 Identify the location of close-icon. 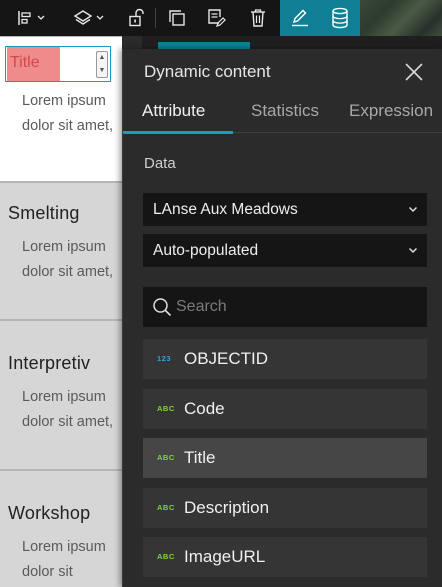
(414, 72).